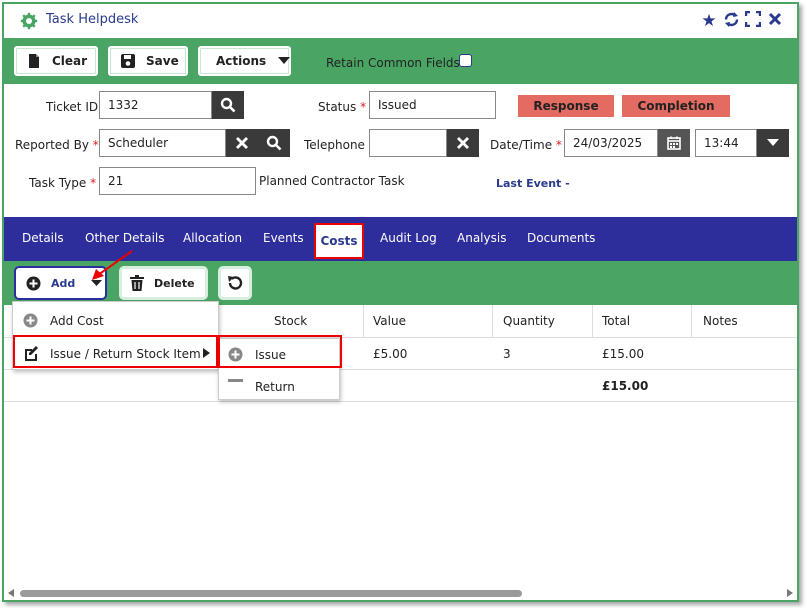 The image size is (807, 608). I want to click on tab-documents: Documents, so click(561, 238).